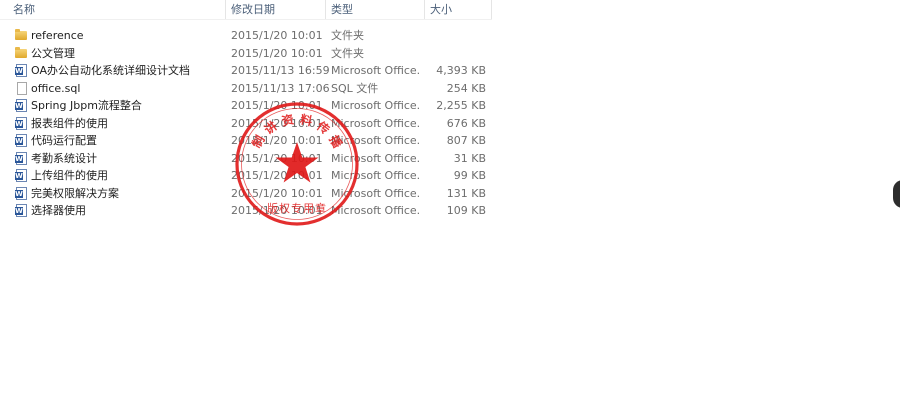 The height and width of the screenshot is (416, 900). Describe the element at coordinates (86, 105) in the screenshot. I see `file-name: Spring Jbpm流程整合` at that location.